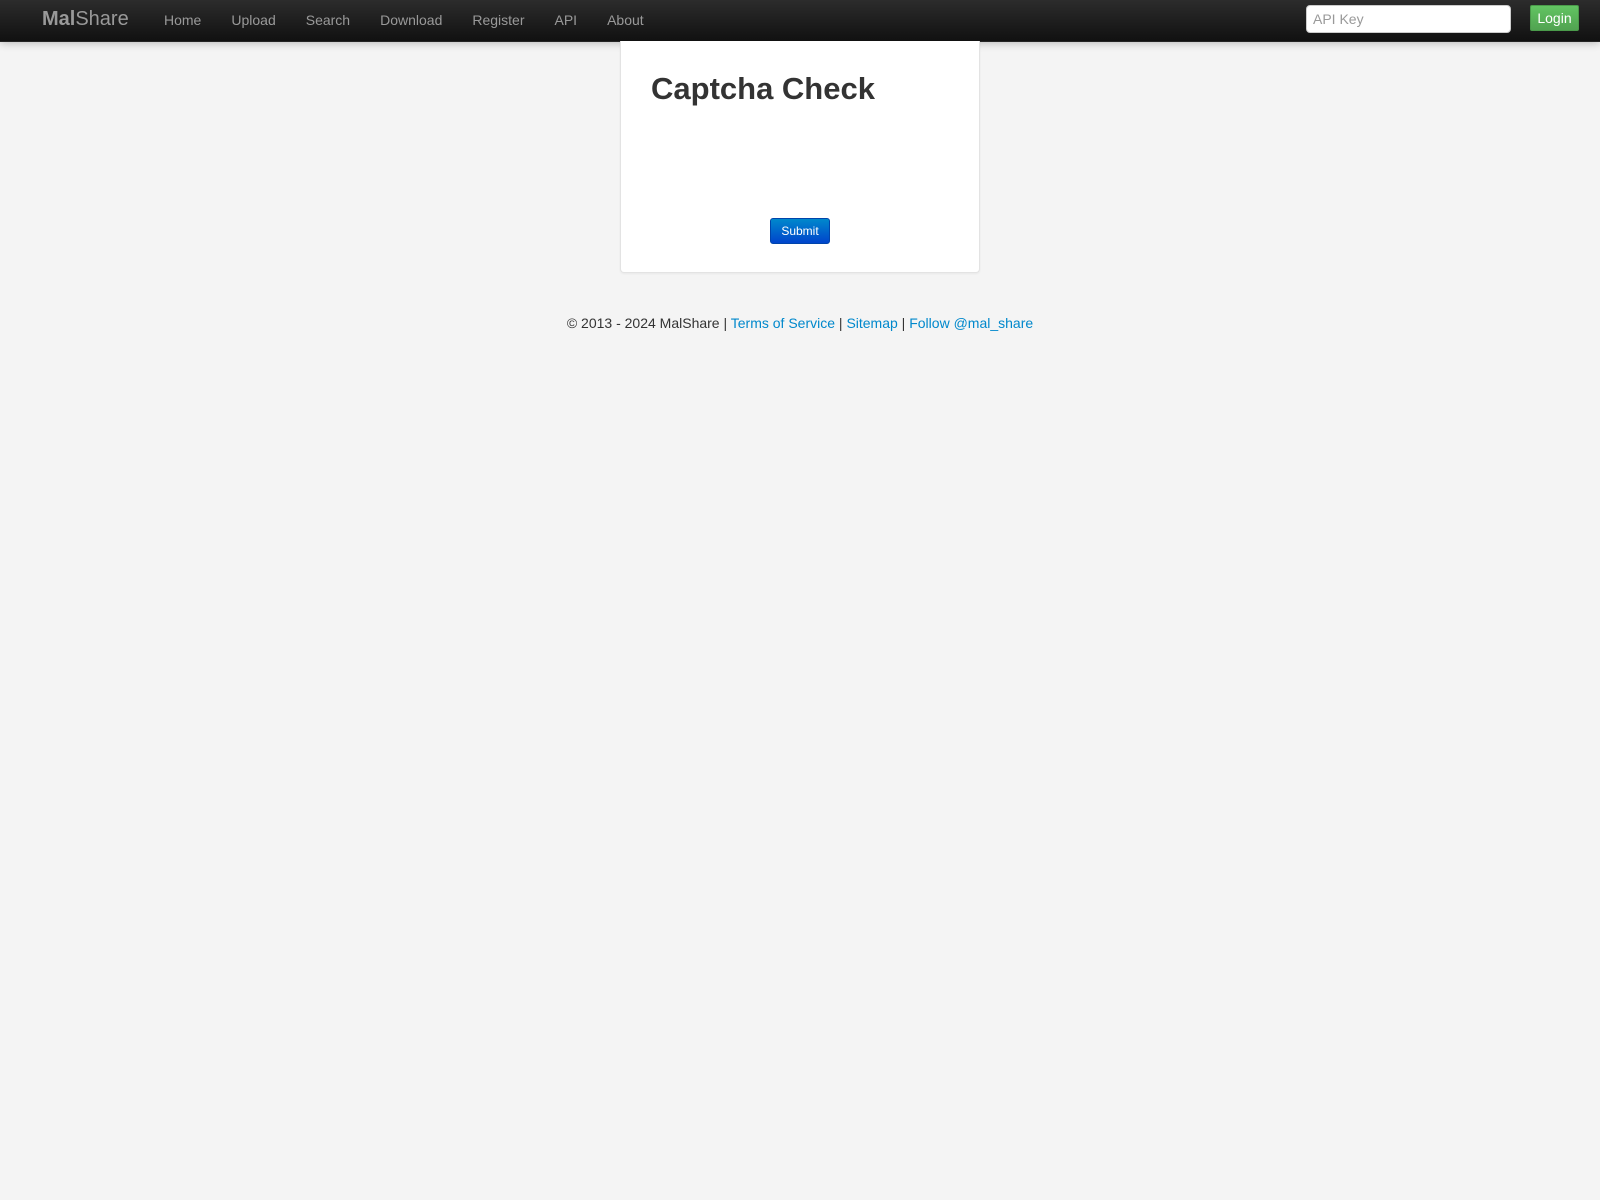 This screenshot has height=1200, width=1600. I want to click on page-title: Captcha Check, so click(763, 88).